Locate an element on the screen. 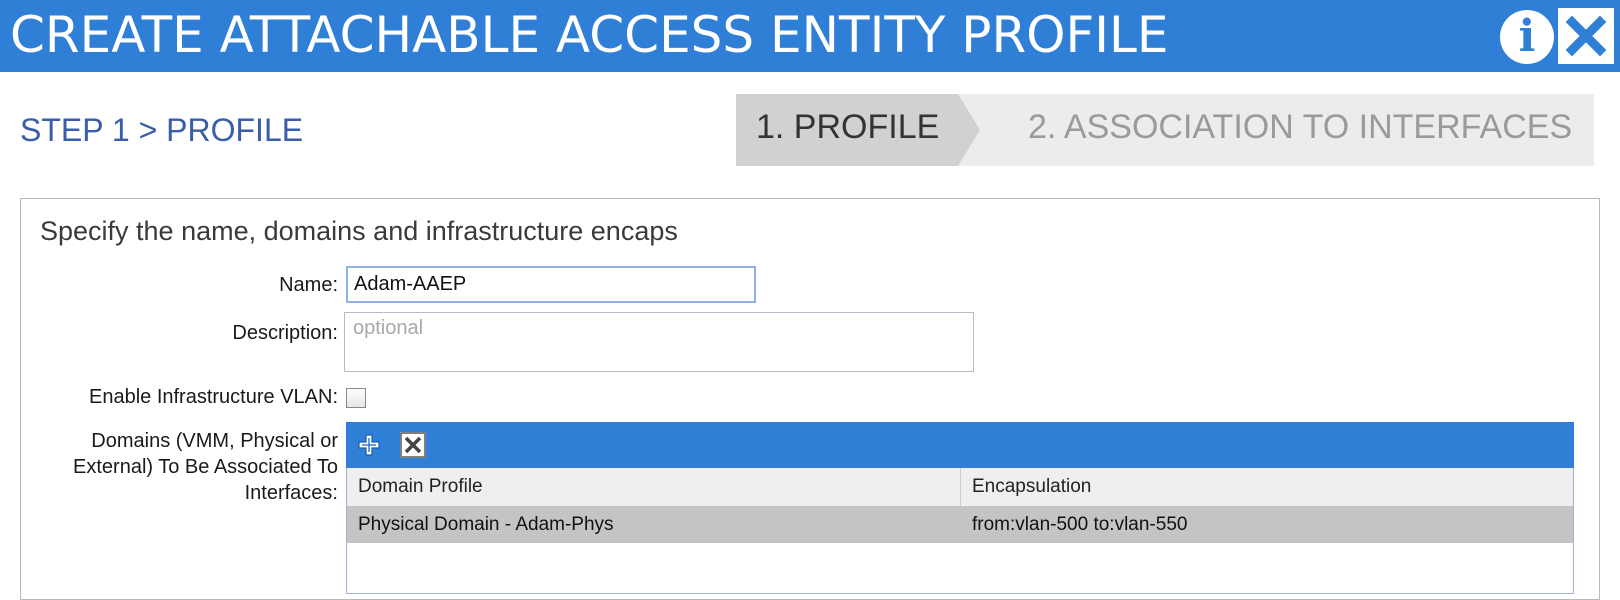  infra-vlan-label: Enable Infrastructure VLAN: is located at coordinates (213, 397).